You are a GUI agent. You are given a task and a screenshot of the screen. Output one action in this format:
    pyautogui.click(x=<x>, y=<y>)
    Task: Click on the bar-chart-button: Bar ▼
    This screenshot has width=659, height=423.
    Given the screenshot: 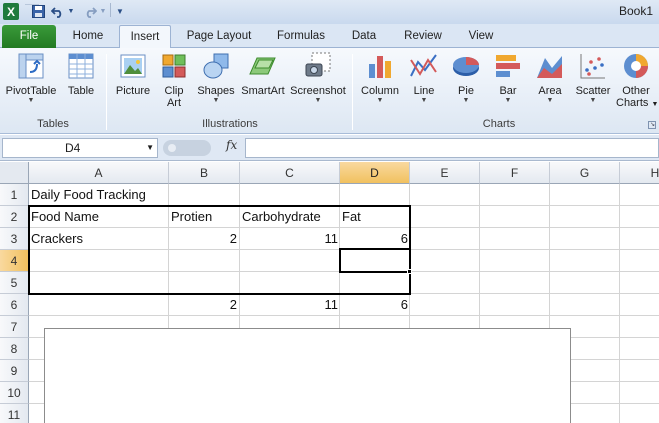 What is the action you would take?
    pyautogui.click(x=508, y=77)
    